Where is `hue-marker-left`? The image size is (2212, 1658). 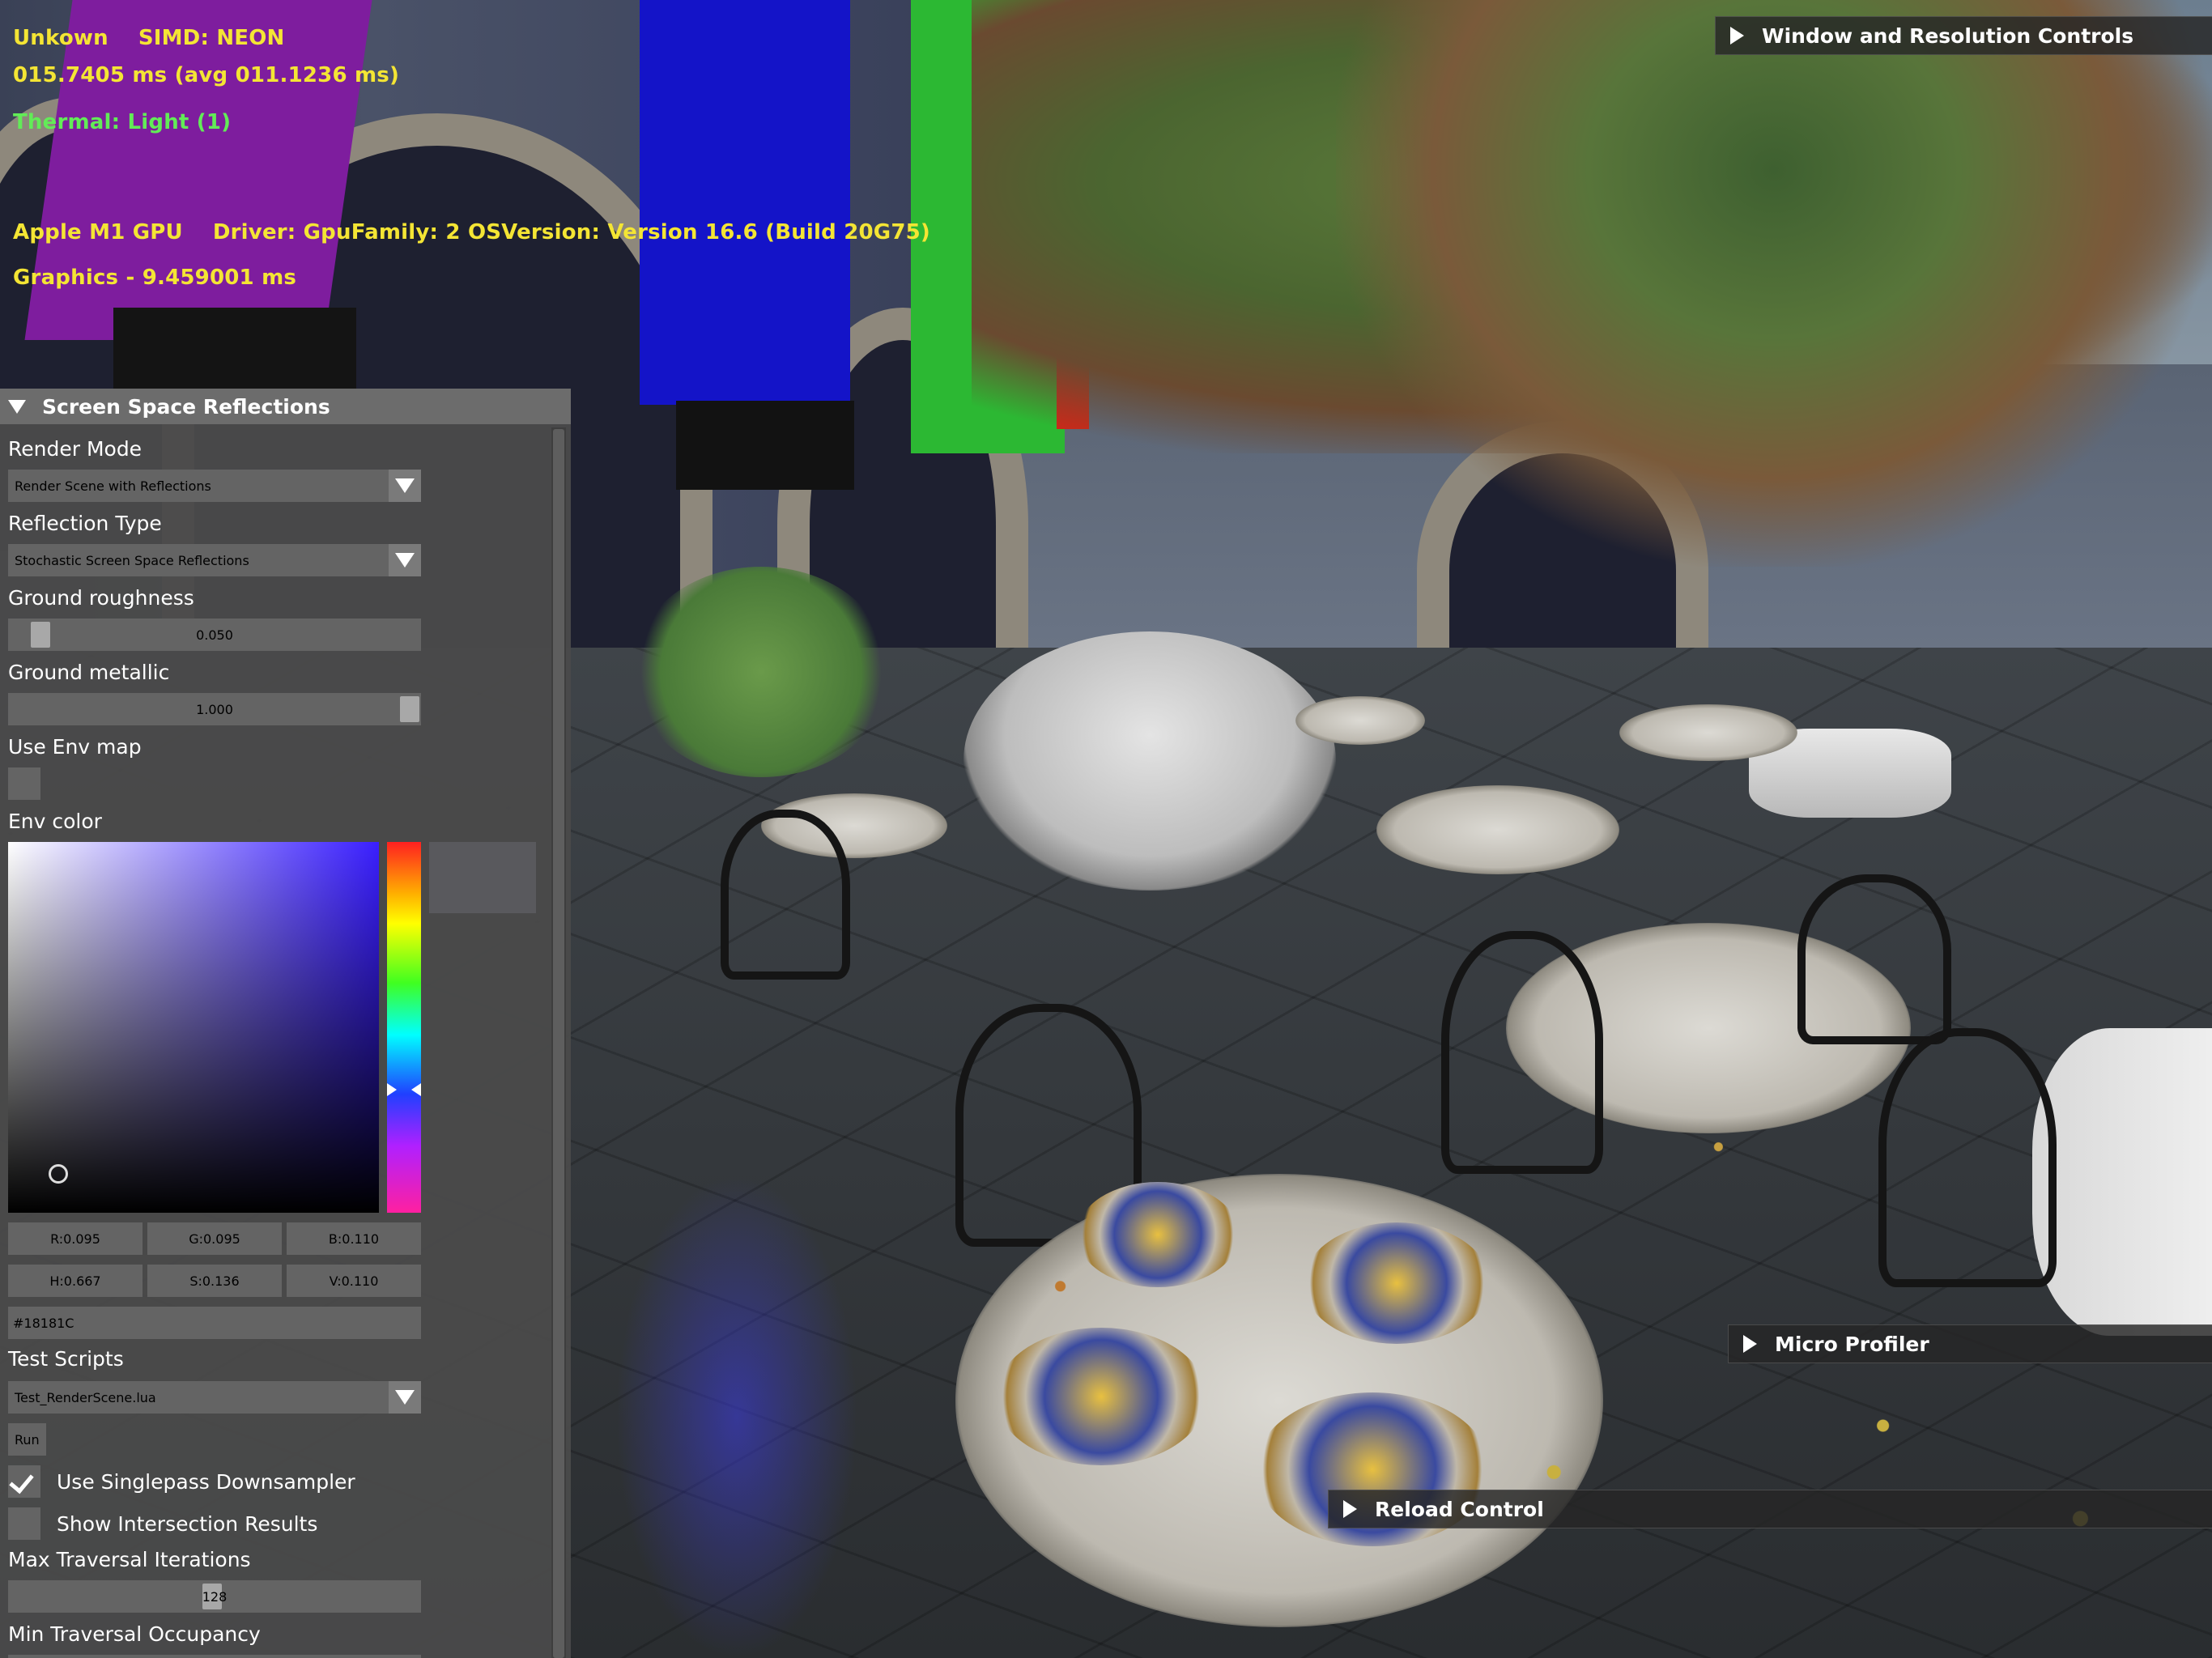 hue-marker-left is located at coordinates (392, 1089).